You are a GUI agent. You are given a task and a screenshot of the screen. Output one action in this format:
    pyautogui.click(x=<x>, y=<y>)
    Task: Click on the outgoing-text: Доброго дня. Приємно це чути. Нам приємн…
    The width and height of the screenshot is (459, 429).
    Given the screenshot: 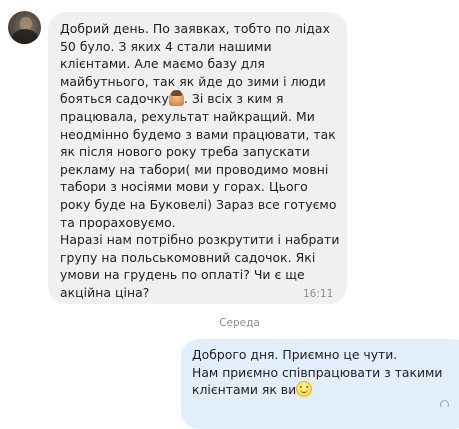 What is the action you would take?
    pyautogui.click(x=317, y=372)
    